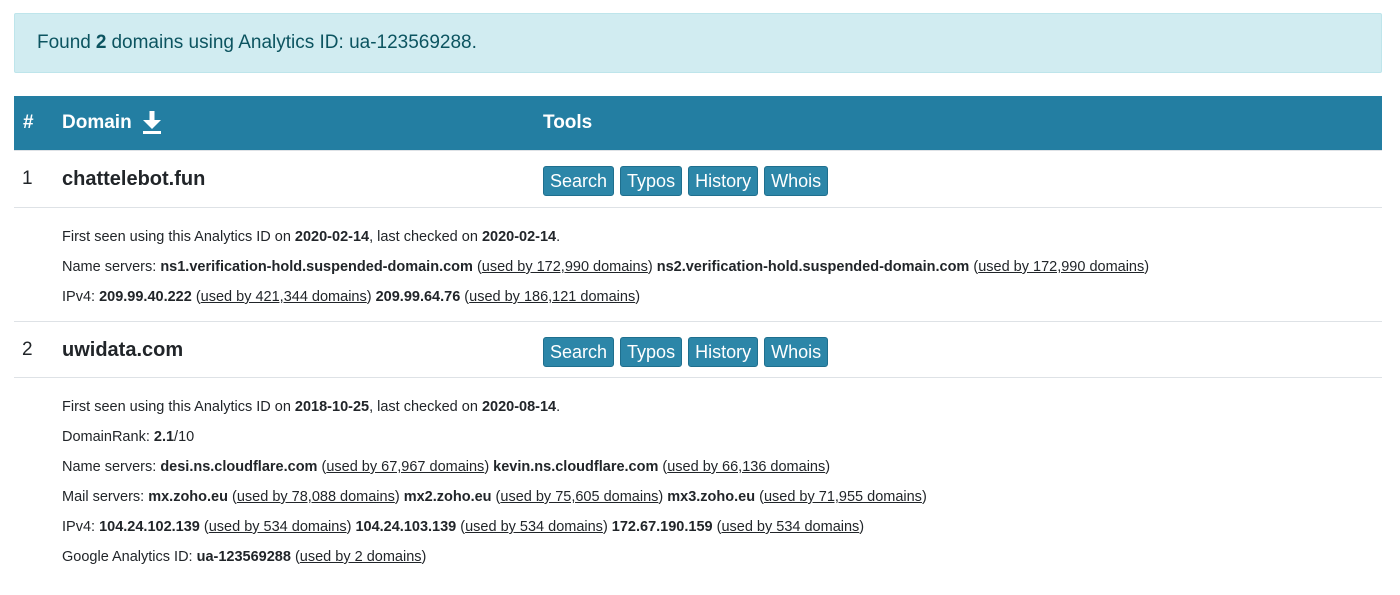 The width and height of the screenshot is (1400, 595). What do you see at coordinates (134, 178) in the screenshot?
I see `domain-name: chattelebot.fun` at bounding box center [134, 178].